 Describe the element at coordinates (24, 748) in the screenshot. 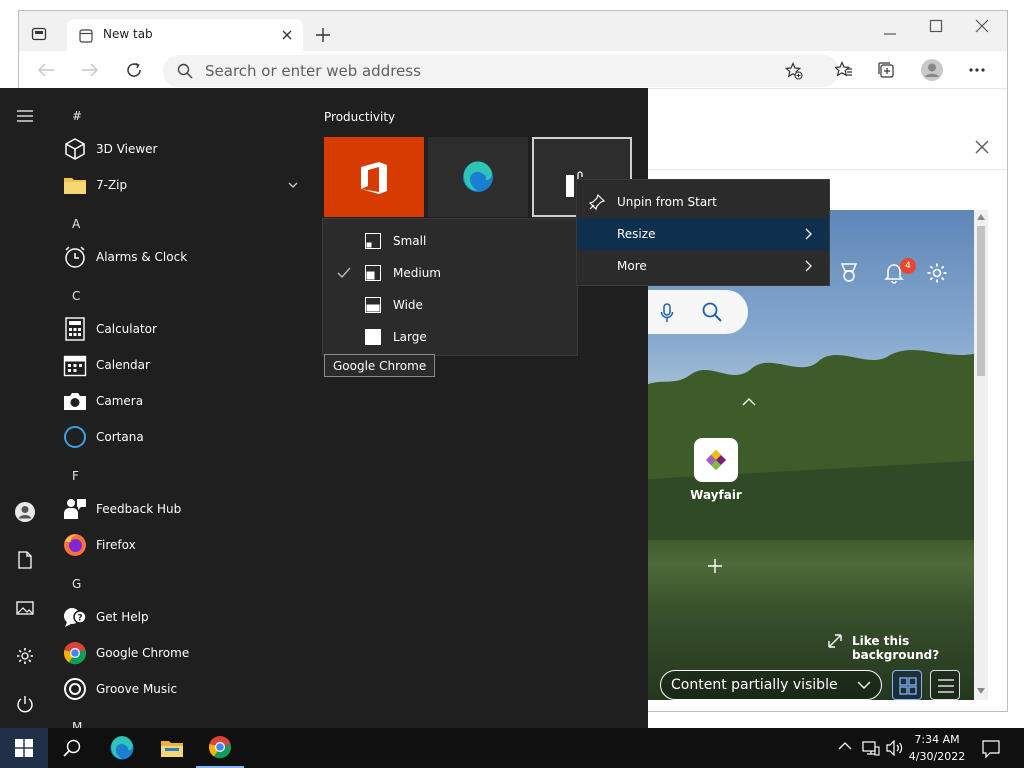

I see `start-button` at that location.